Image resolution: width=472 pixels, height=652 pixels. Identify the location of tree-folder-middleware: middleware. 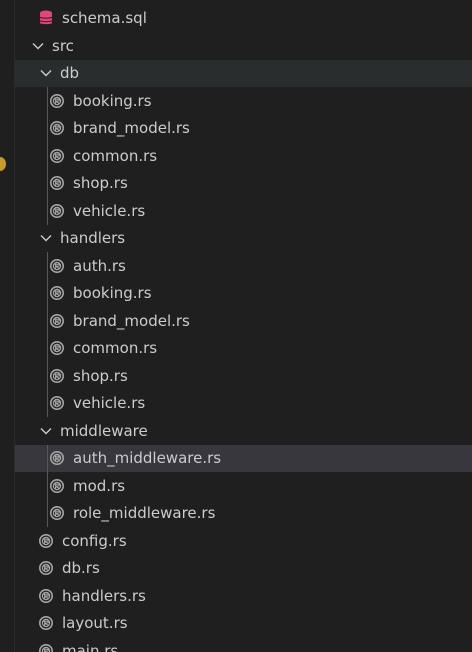
(243, 431).